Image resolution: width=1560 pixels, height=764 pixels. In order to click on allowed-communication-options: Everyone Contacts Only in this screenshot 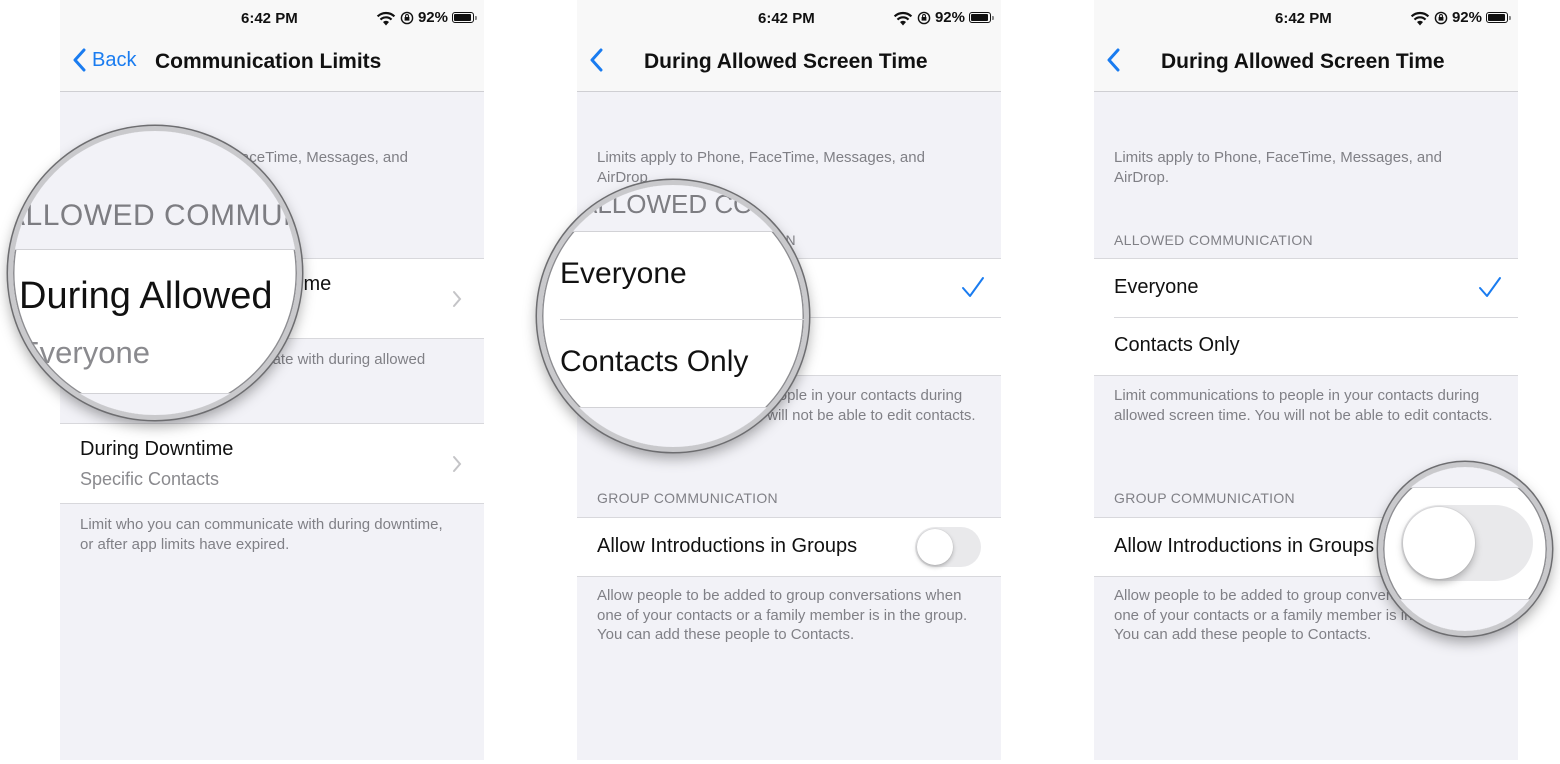, I will do `click(1306, 317)`.